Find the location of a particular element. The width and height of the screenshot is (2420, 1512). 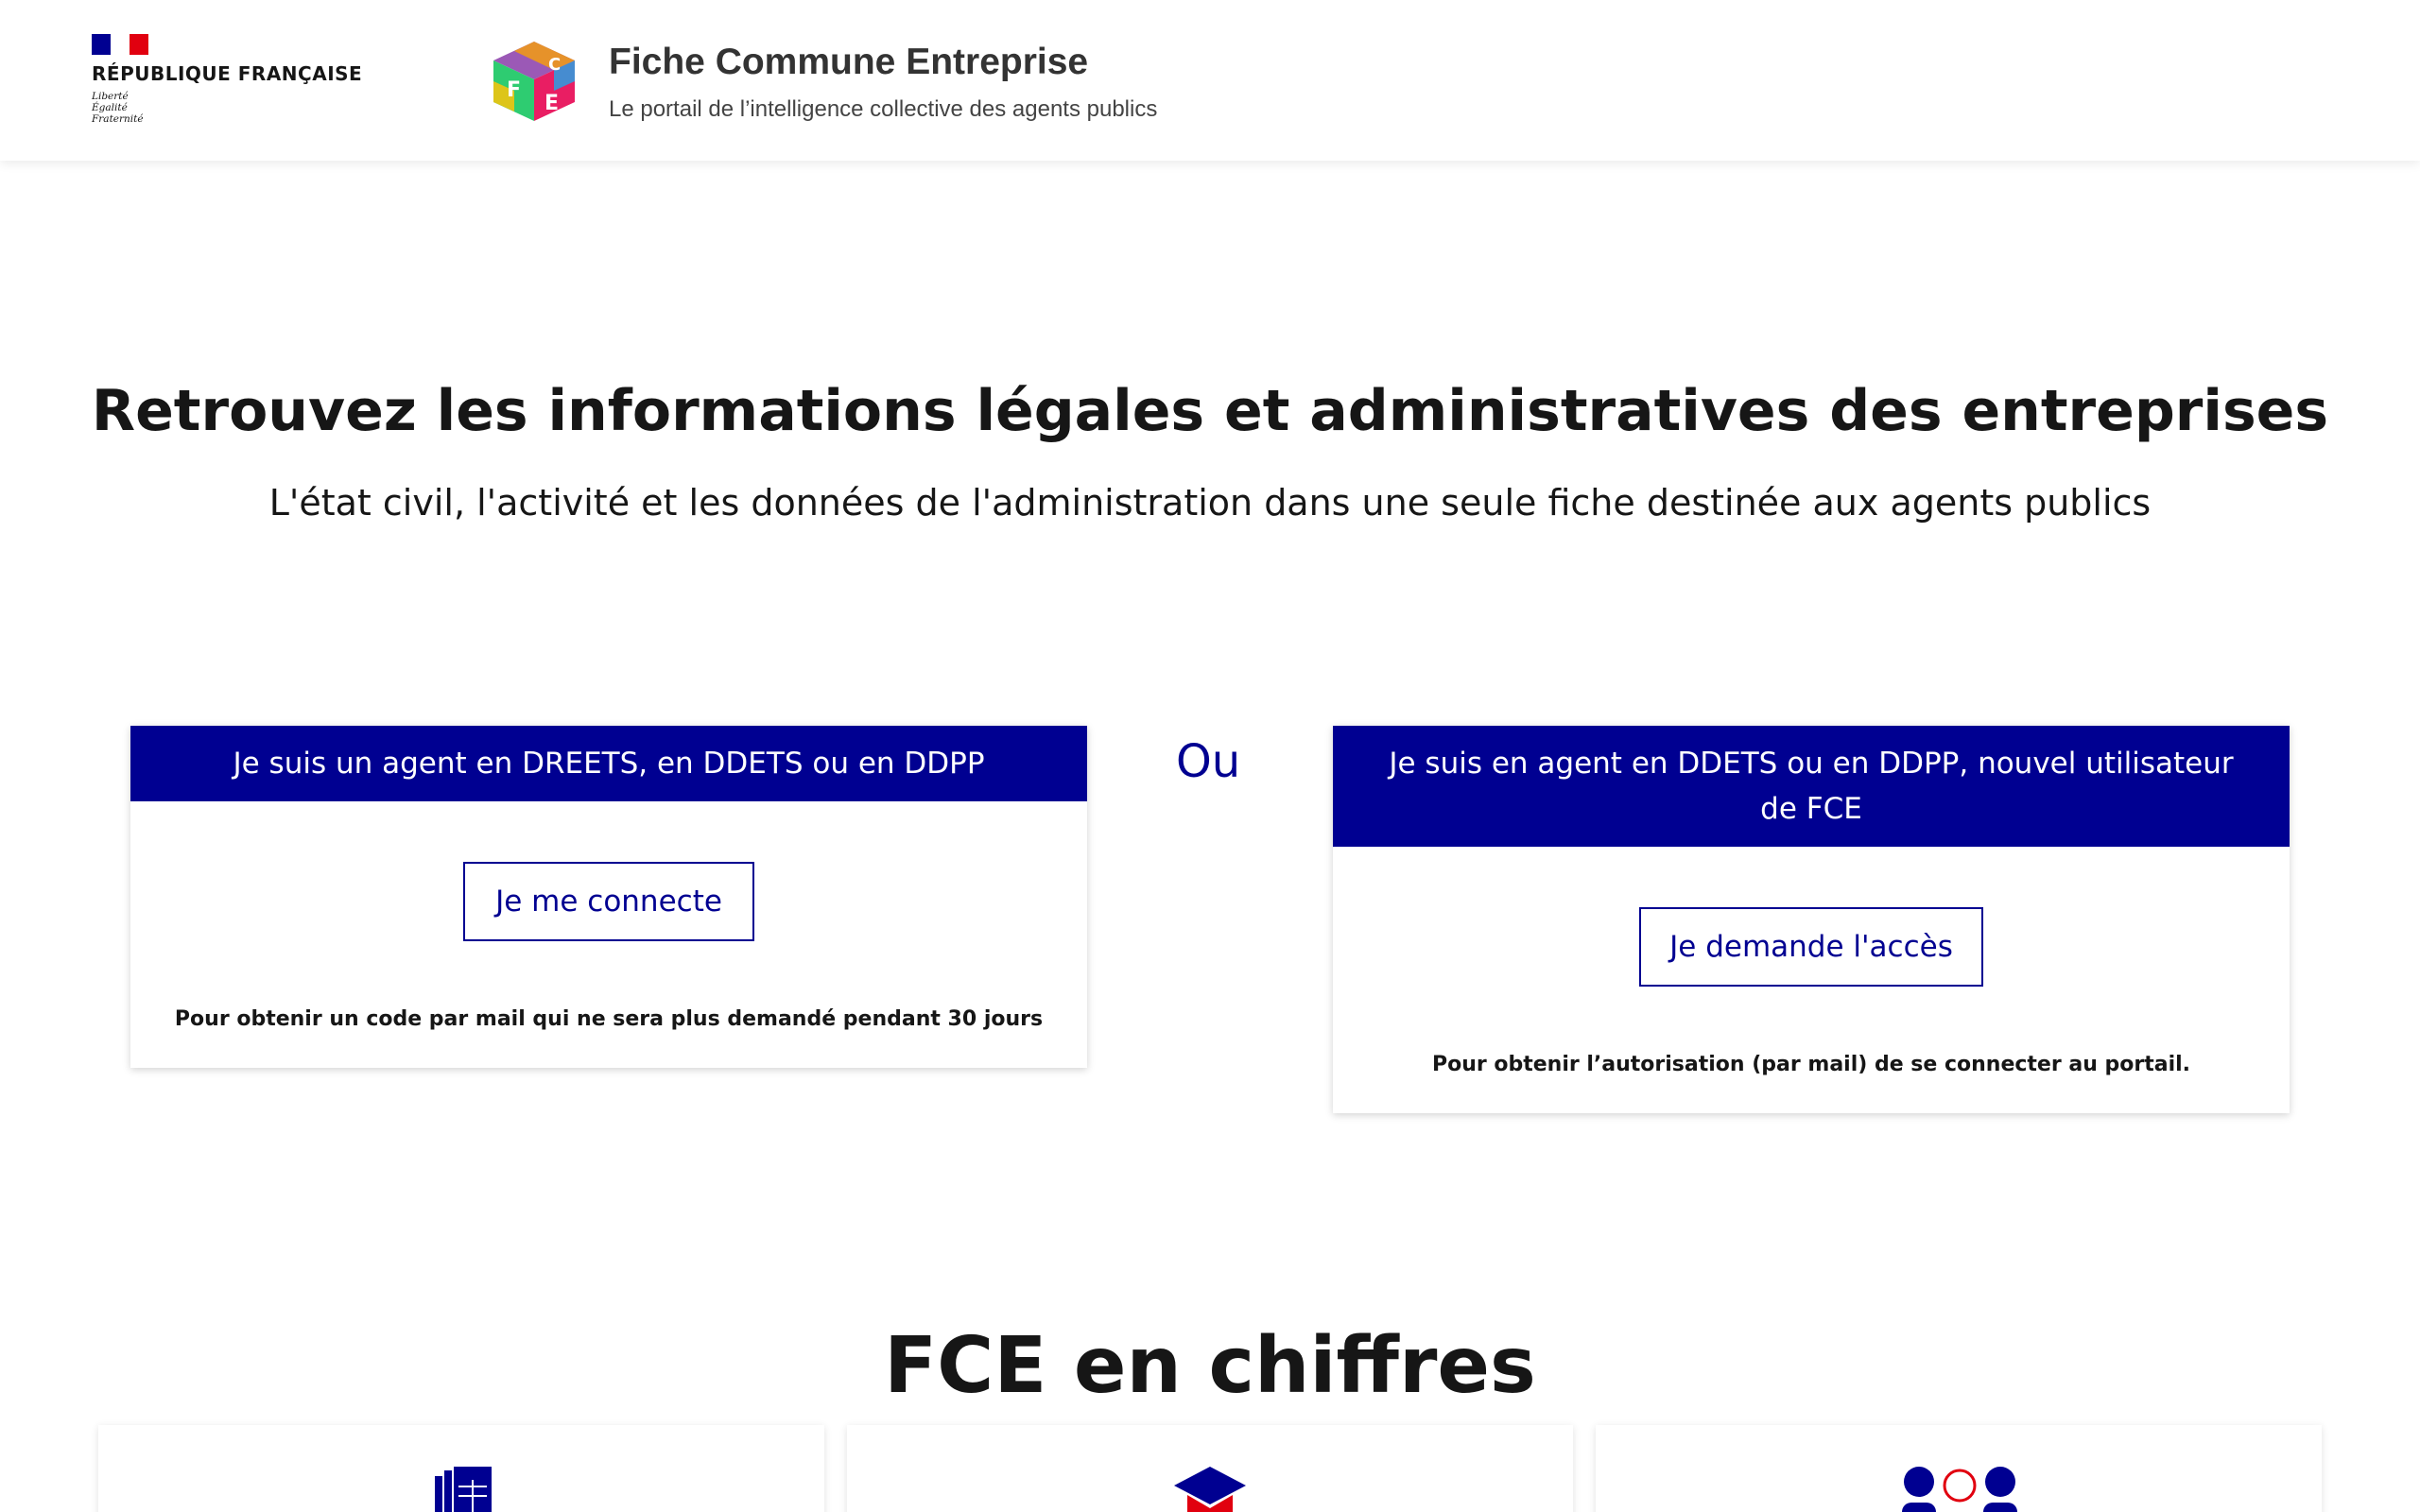

or-separator: Ou is located at coordinates (1208, 761).